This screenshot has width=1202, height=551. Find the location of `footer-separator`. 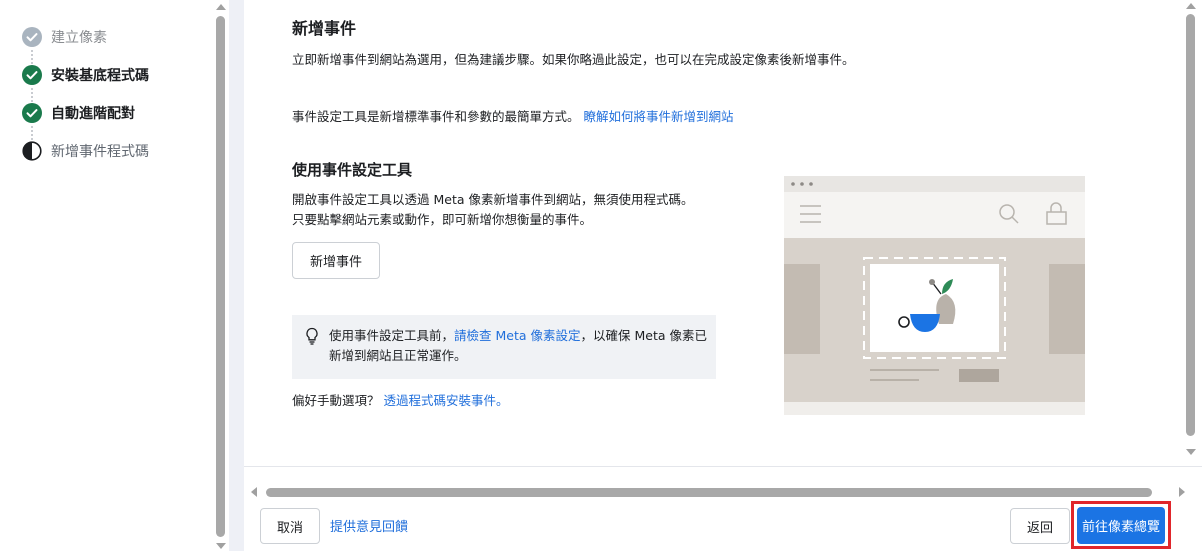

footer-separator is located at coordinates (723, 466).